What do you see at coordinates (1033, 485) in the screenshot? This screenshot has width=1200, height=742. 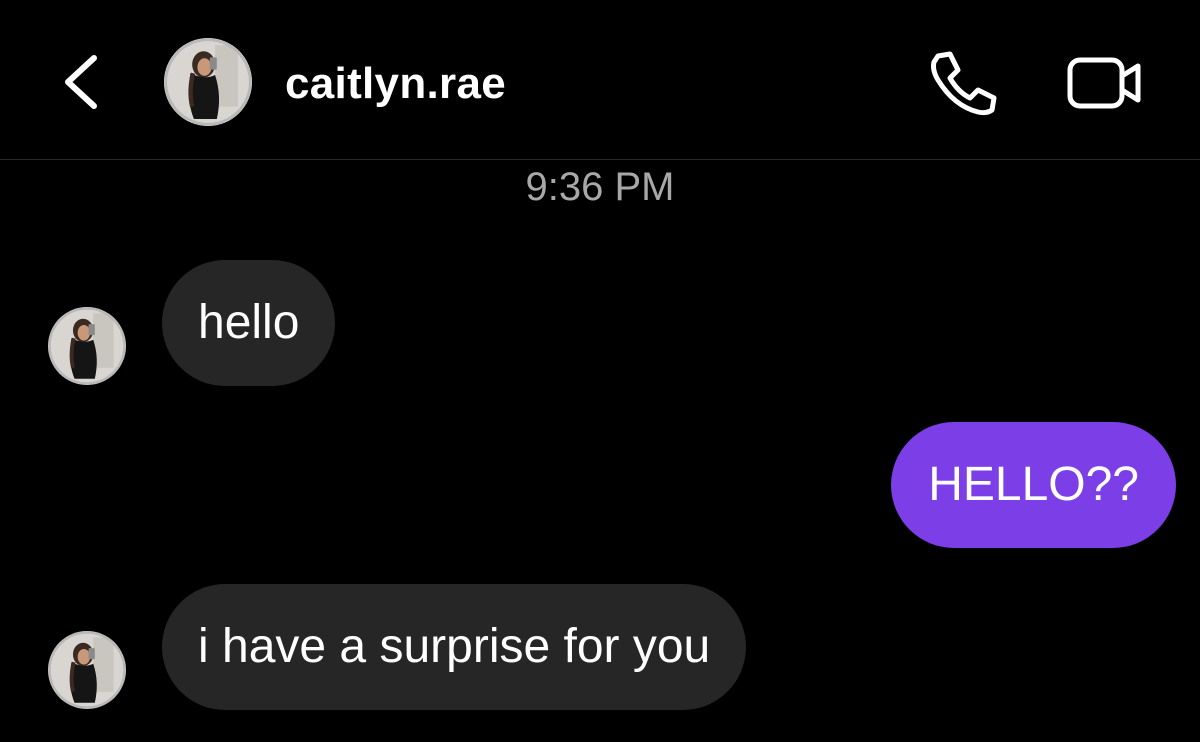 I see `message-bubble-outgoing: HELLO??` at bounding box center [1033, 485].